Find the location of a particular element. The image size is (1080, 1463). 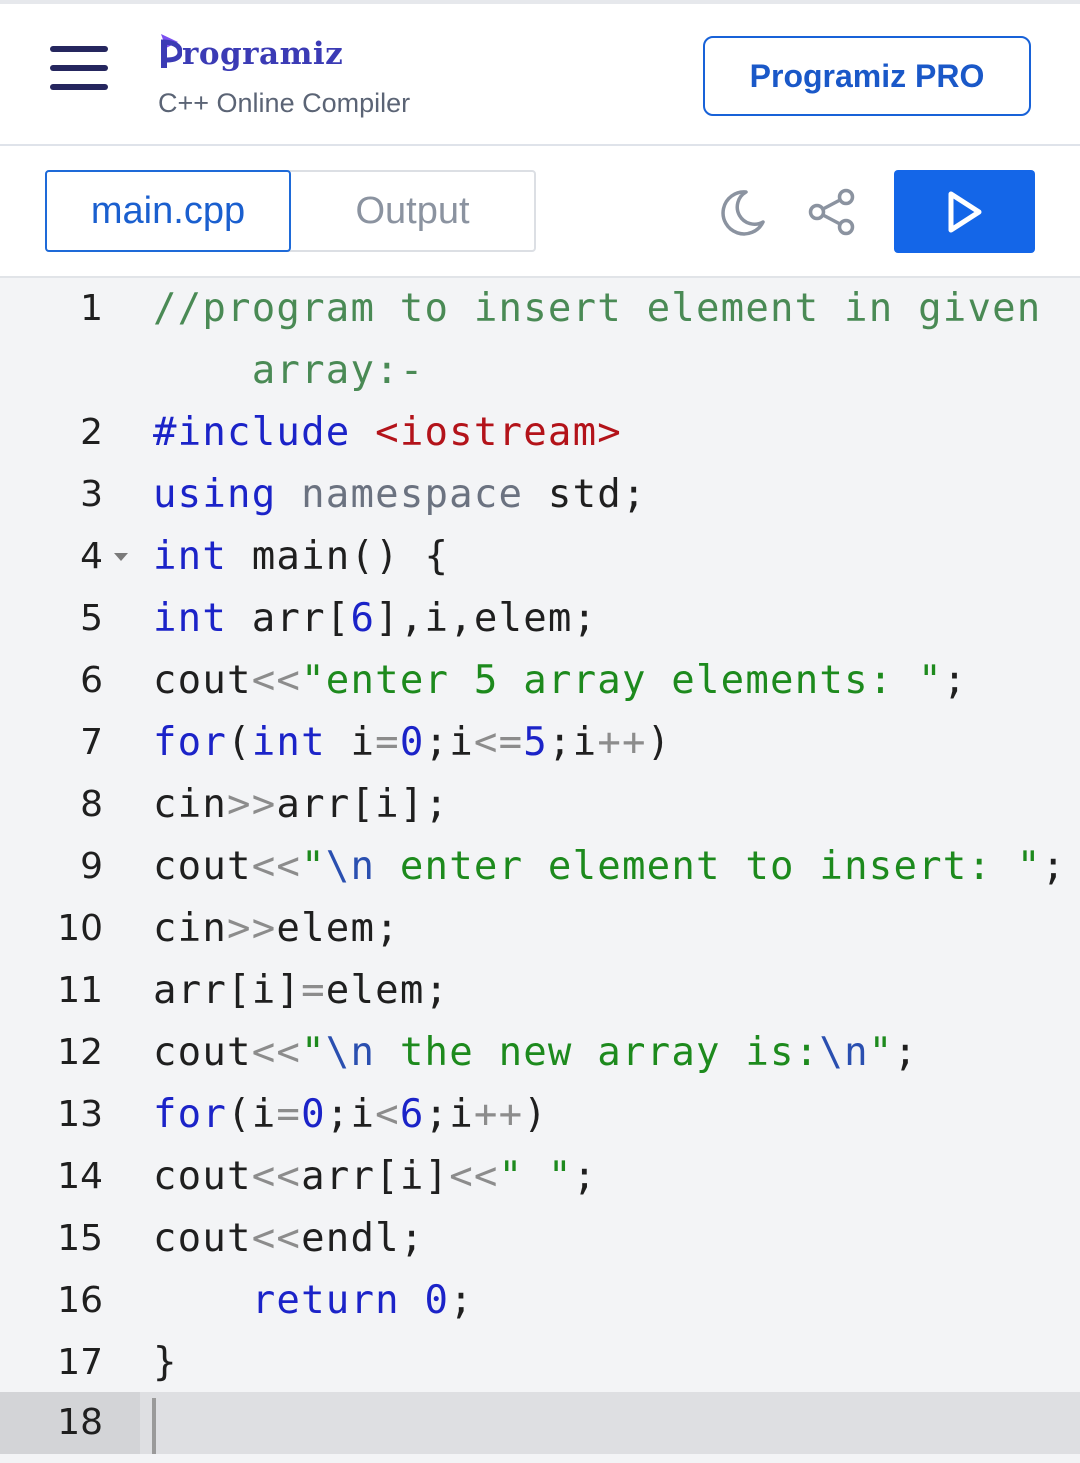

code-line: 6 cout<<"enter 5 array elements: "; is located at coordinates (540, 681).